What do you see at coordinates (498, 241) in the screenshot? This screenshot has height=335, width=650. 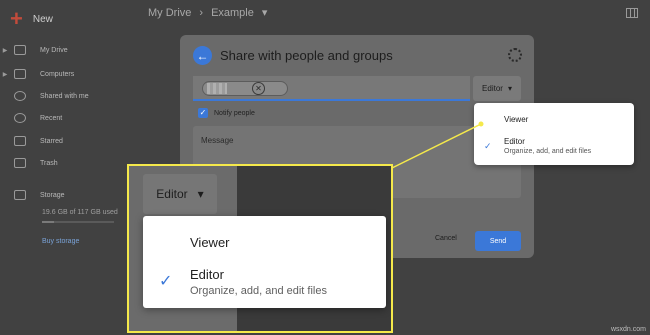 I see `send-button: Send` at bounding box center [498, 241].